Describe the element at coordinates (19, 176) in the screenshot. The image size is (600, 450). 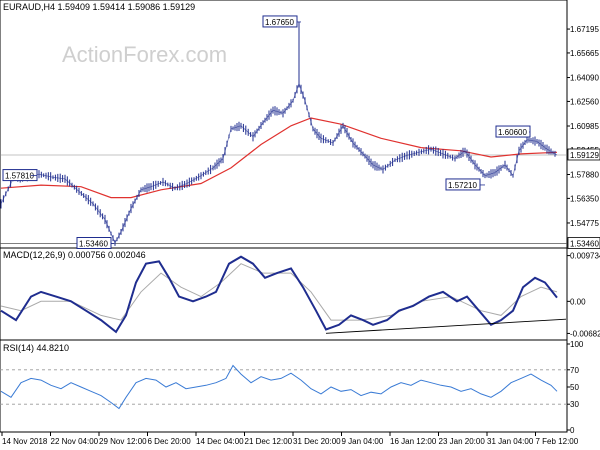
I see `annotation-label: 1.57810` at that location.